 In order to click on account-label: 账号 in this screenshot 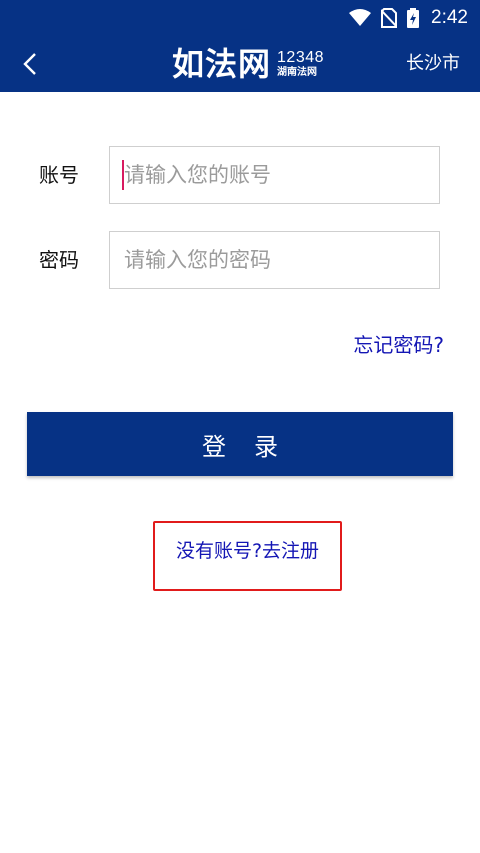, I will do `click(59, 175)`.